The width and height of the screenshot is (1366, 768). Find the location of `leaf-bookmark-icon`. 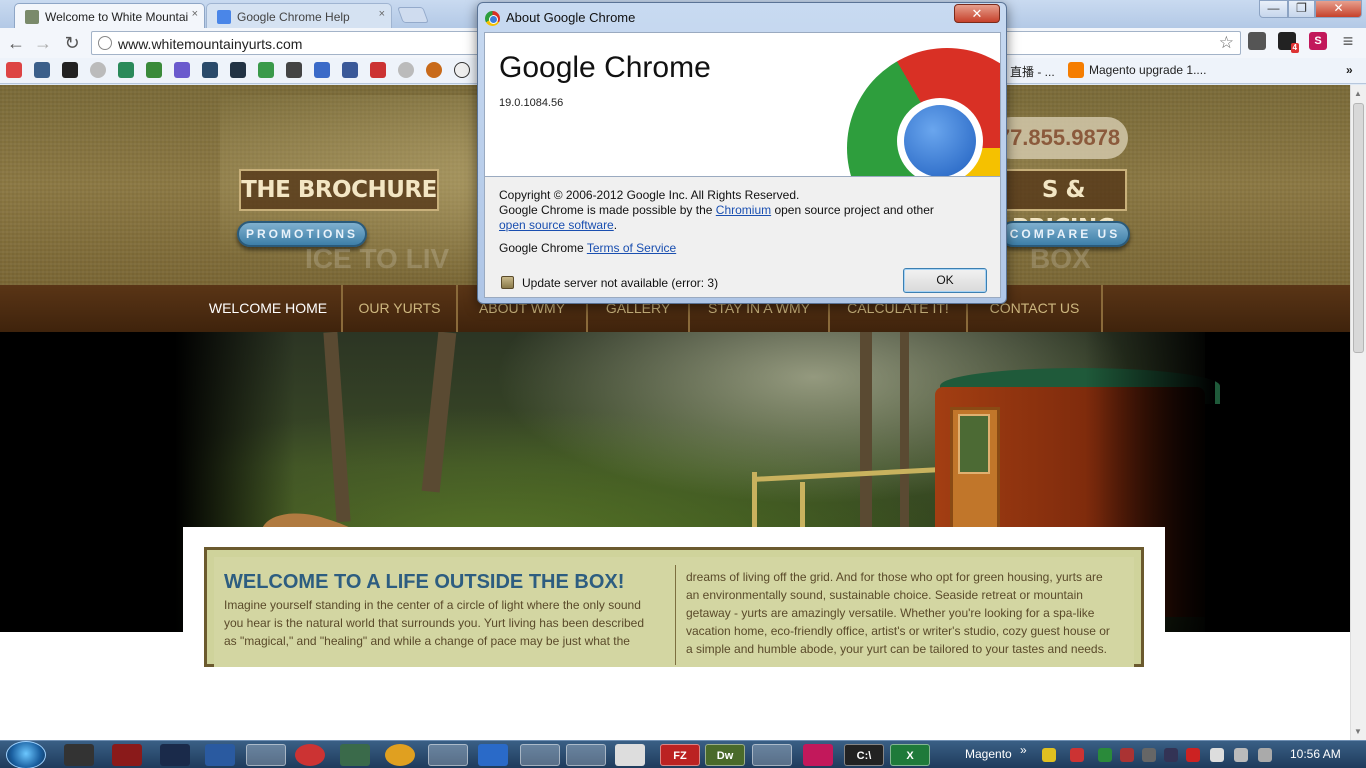

leaf-bookmark-icon is located at coordinates (154, 70).